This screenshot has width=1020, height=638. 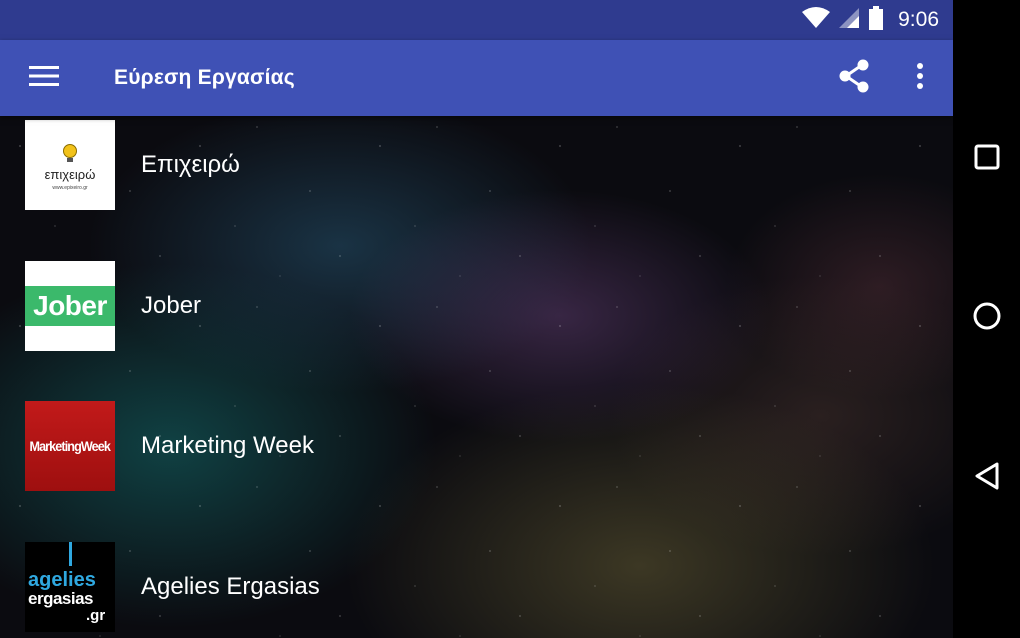 I want to click on epixeiro-logo-url: www.epixeiro.gr, so click(x=70, y=187).